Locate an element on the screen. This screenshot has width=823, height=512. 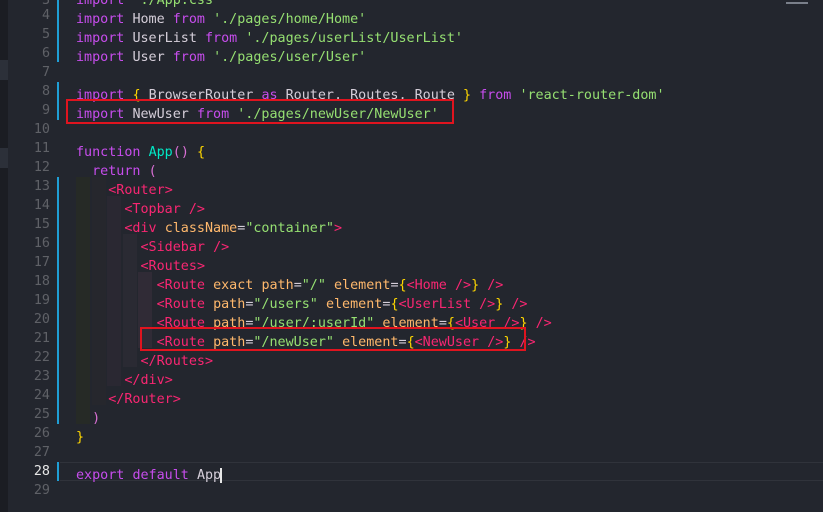
line-number: 7 is located at coordinates (45, 72).